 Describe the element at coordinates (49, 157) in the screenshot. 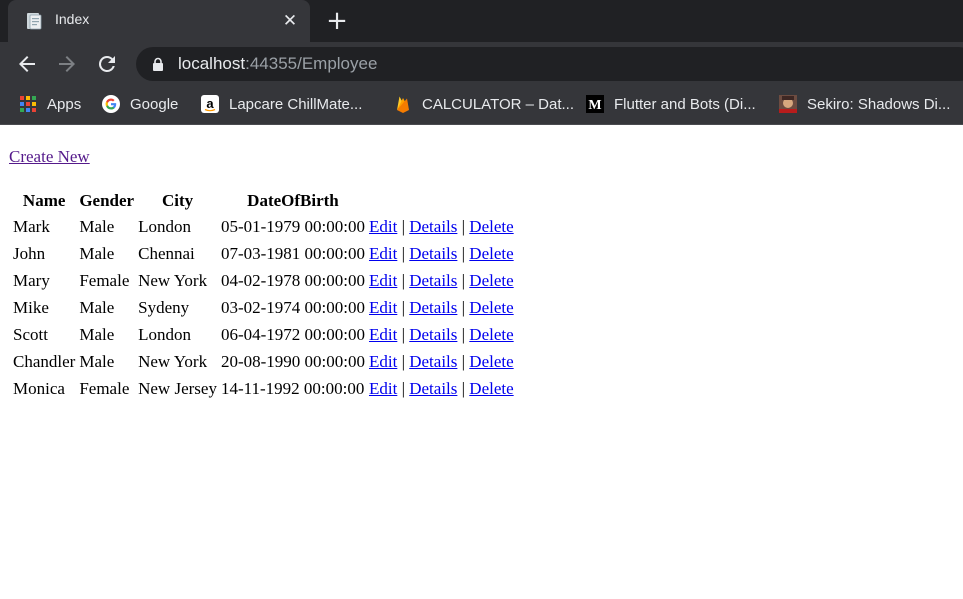

I see `create-new-link: Create New` at that location.